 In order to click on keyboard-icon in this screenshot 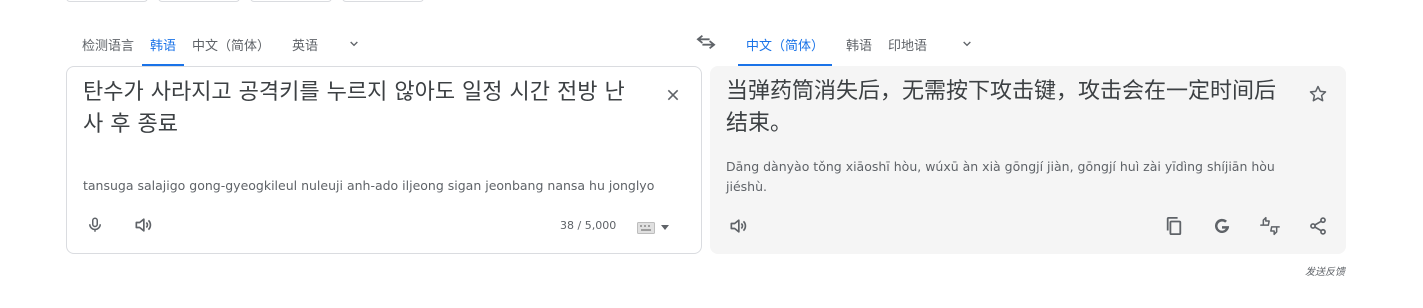, I will do `click(646, 228)`.